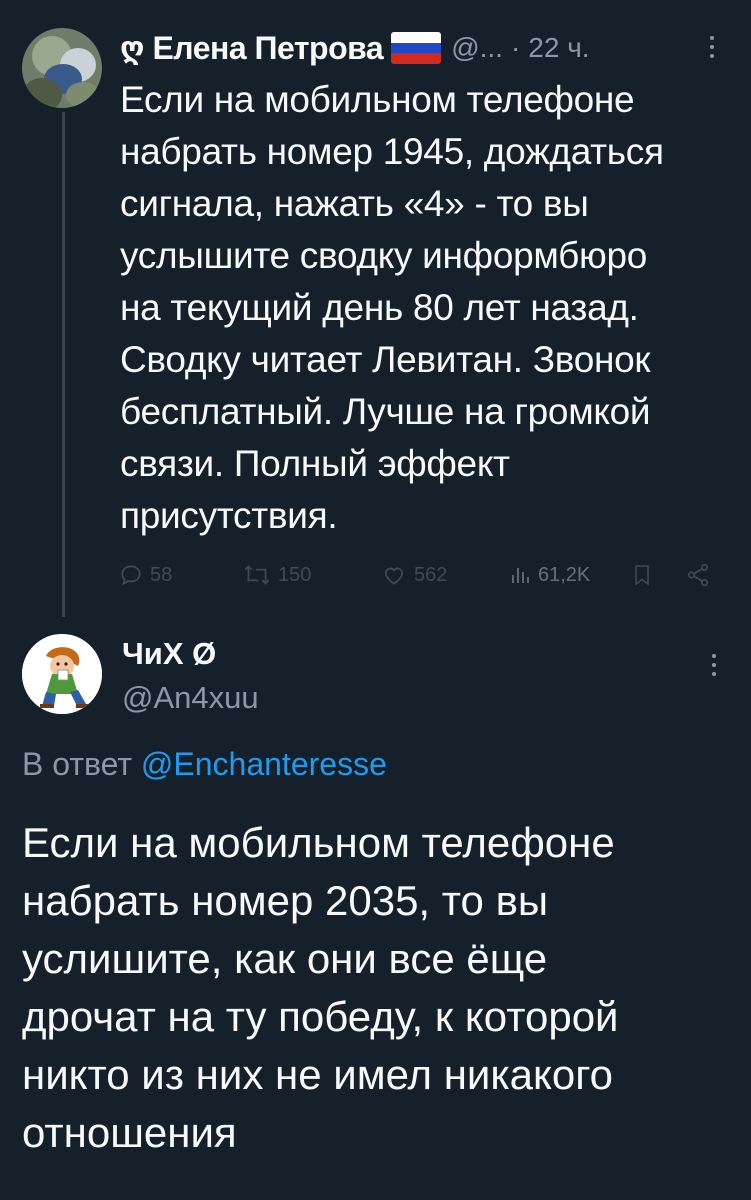 Image resolution: width=751 pixels, height=1200 pixels. I want to click on tweet-text-line: сигнала, нажать «4» - то вы, so click(354, 203).